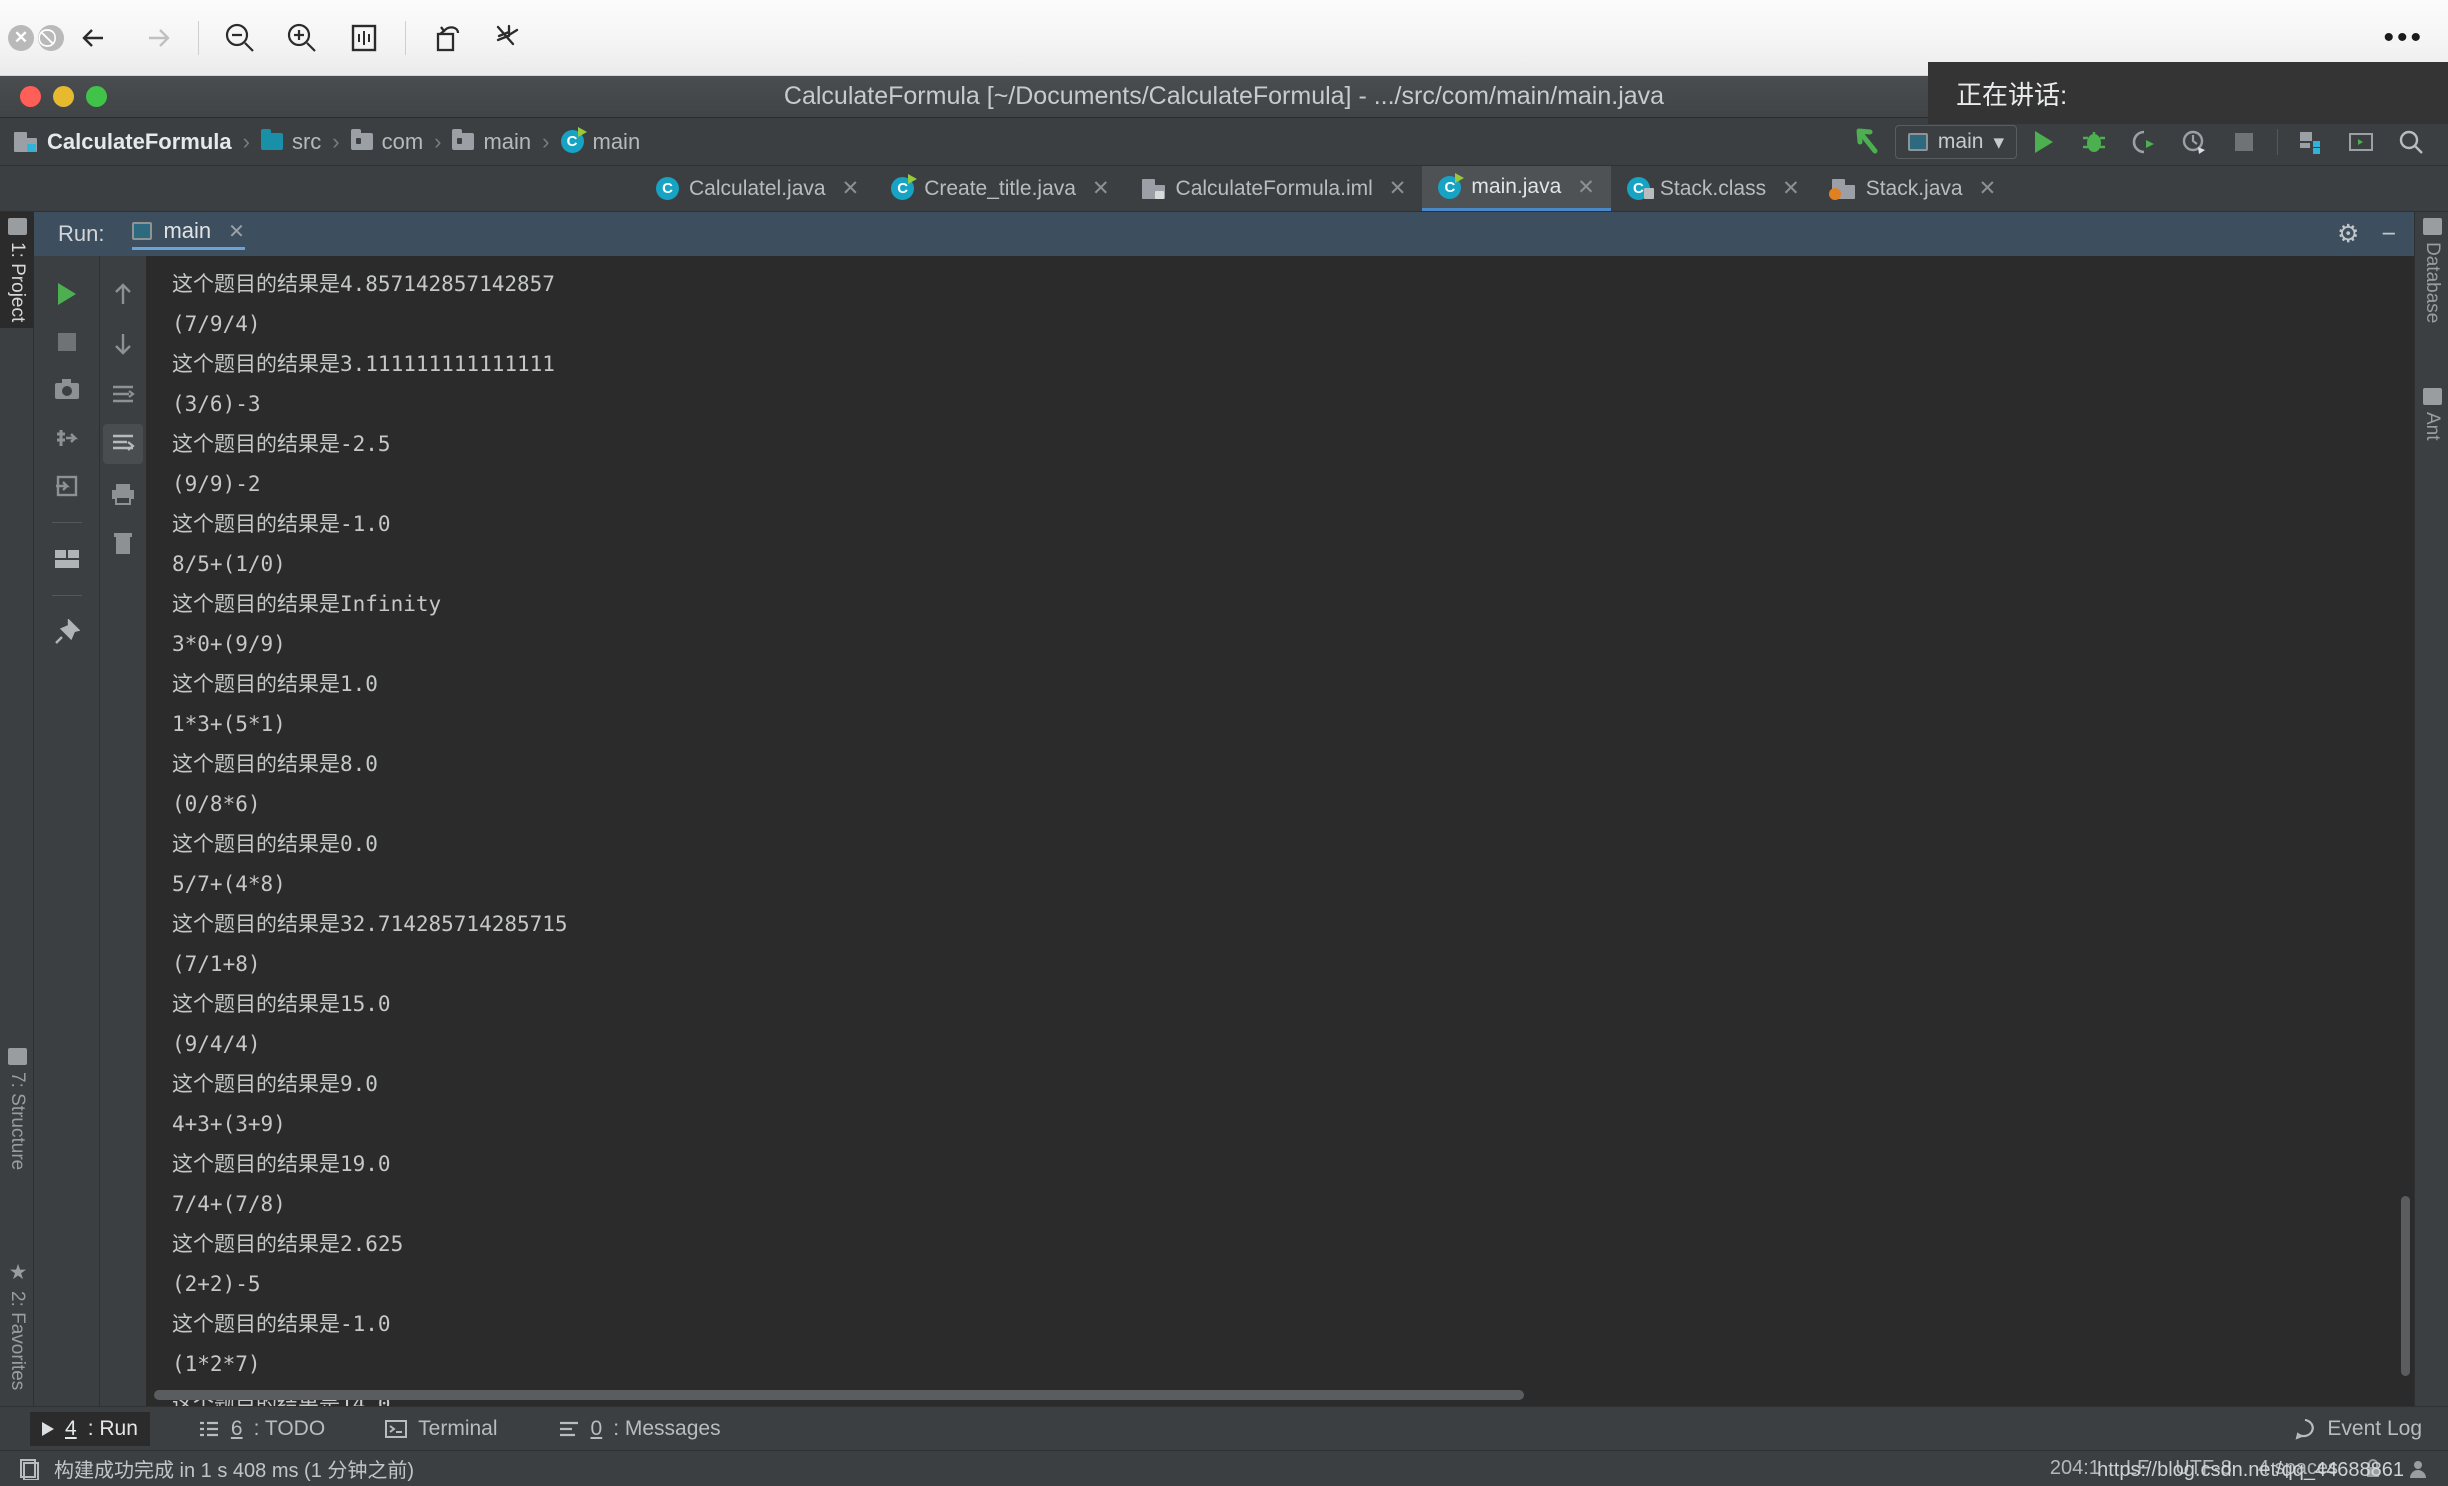 The width and height of the screenshot is (2448, 1486). What do you see at coordinates (123, 344) in the screenshot?
I see `scroll-down-button` at bounding box center [123, 344].